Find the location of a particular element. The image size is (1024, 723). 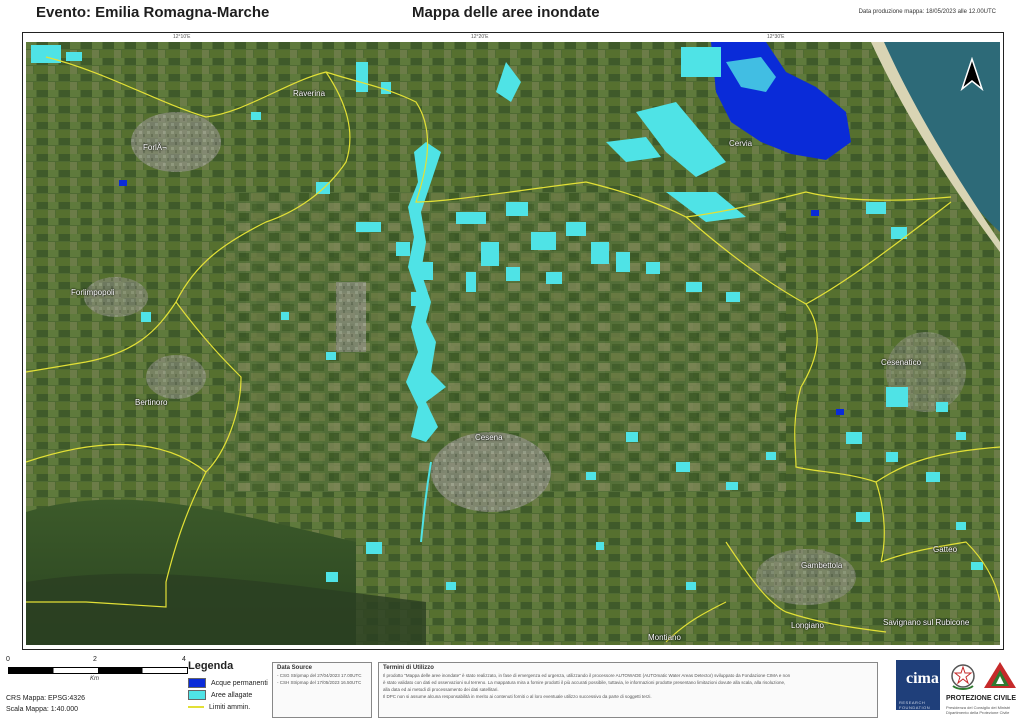

data-source-title: Data Source is located at coordinates (295, 668).